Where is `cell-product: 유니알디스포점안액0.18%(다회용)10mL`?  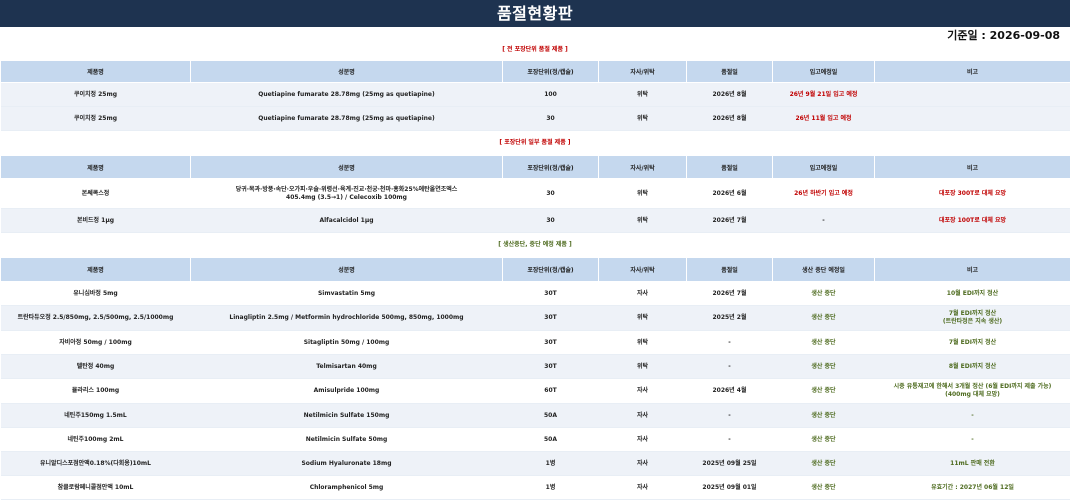
cell-product: 유니알디스포점안액0.18%(다회용)10mL is located at coordinates (95, 463).